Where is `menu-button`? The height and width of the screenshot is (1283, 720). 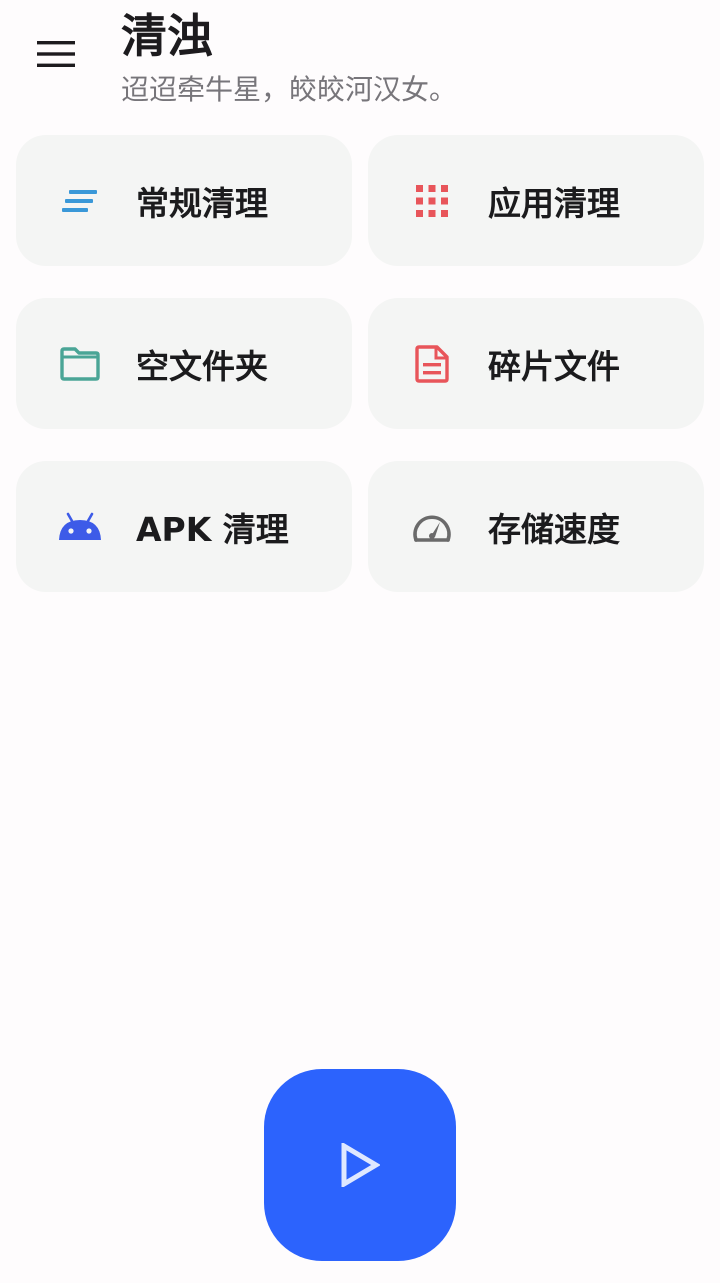 menu-button is located at coordinates (56, 54).